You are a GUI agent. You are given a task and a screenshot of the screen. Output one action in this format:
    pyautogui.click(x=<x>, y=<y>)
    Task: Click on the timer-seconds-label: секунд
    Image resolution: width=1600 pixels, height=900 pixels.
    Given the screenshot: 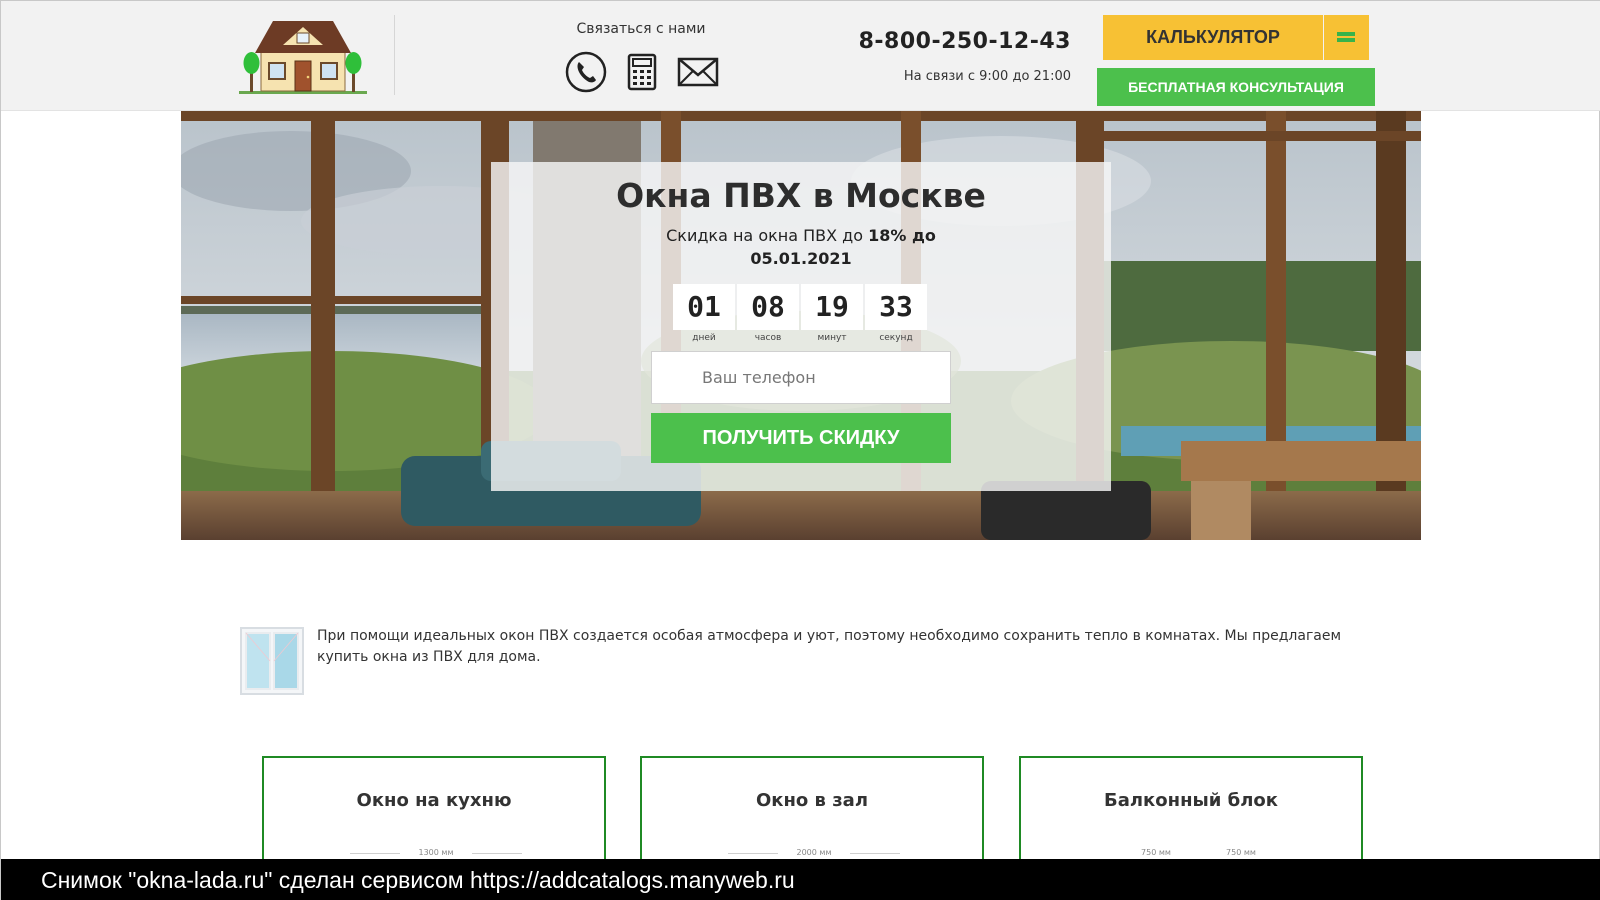 What is the action you would take?
    pyautogui.click(x=896, y=338)
    